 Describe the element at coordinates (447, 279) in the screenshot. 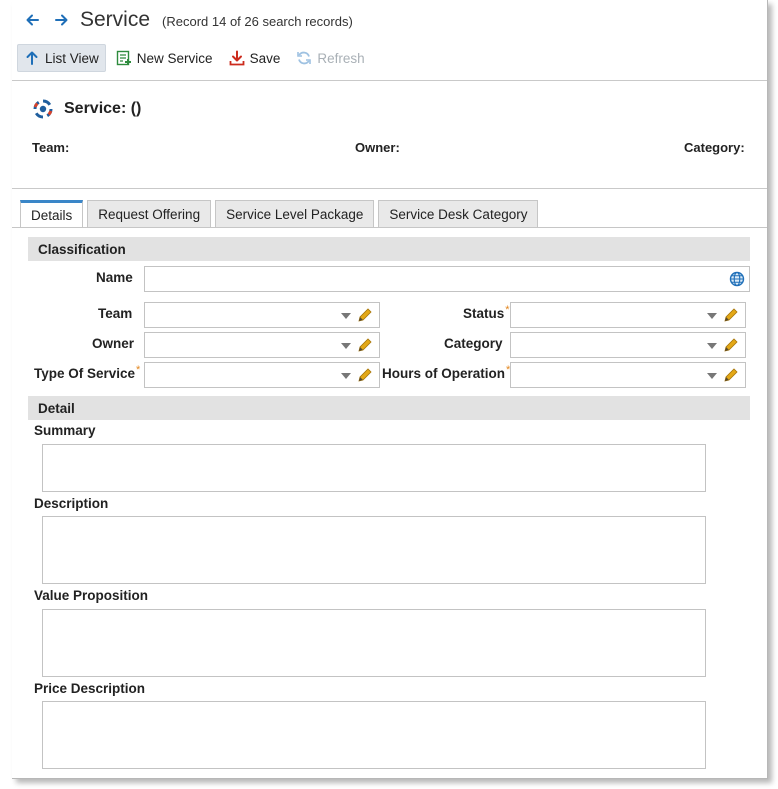

I see `name-field` at that location.